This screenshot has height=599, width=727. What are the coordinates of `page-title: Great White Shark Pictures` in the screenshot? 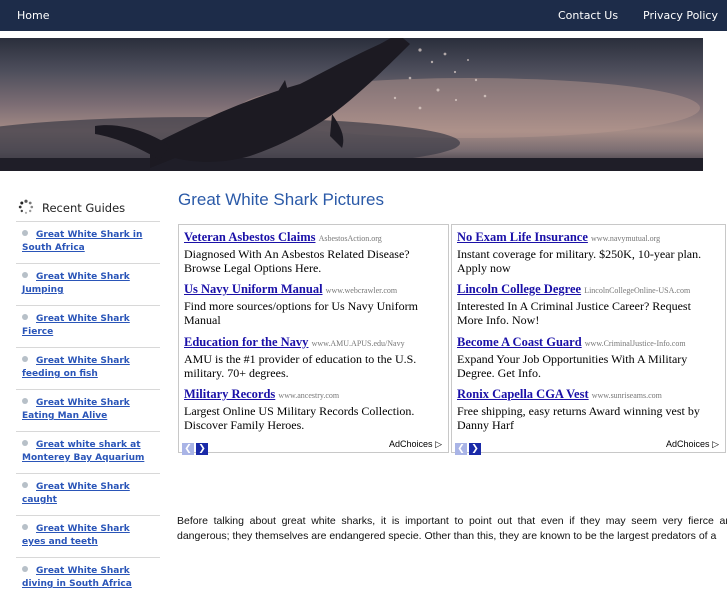 It's located at (281, 199).